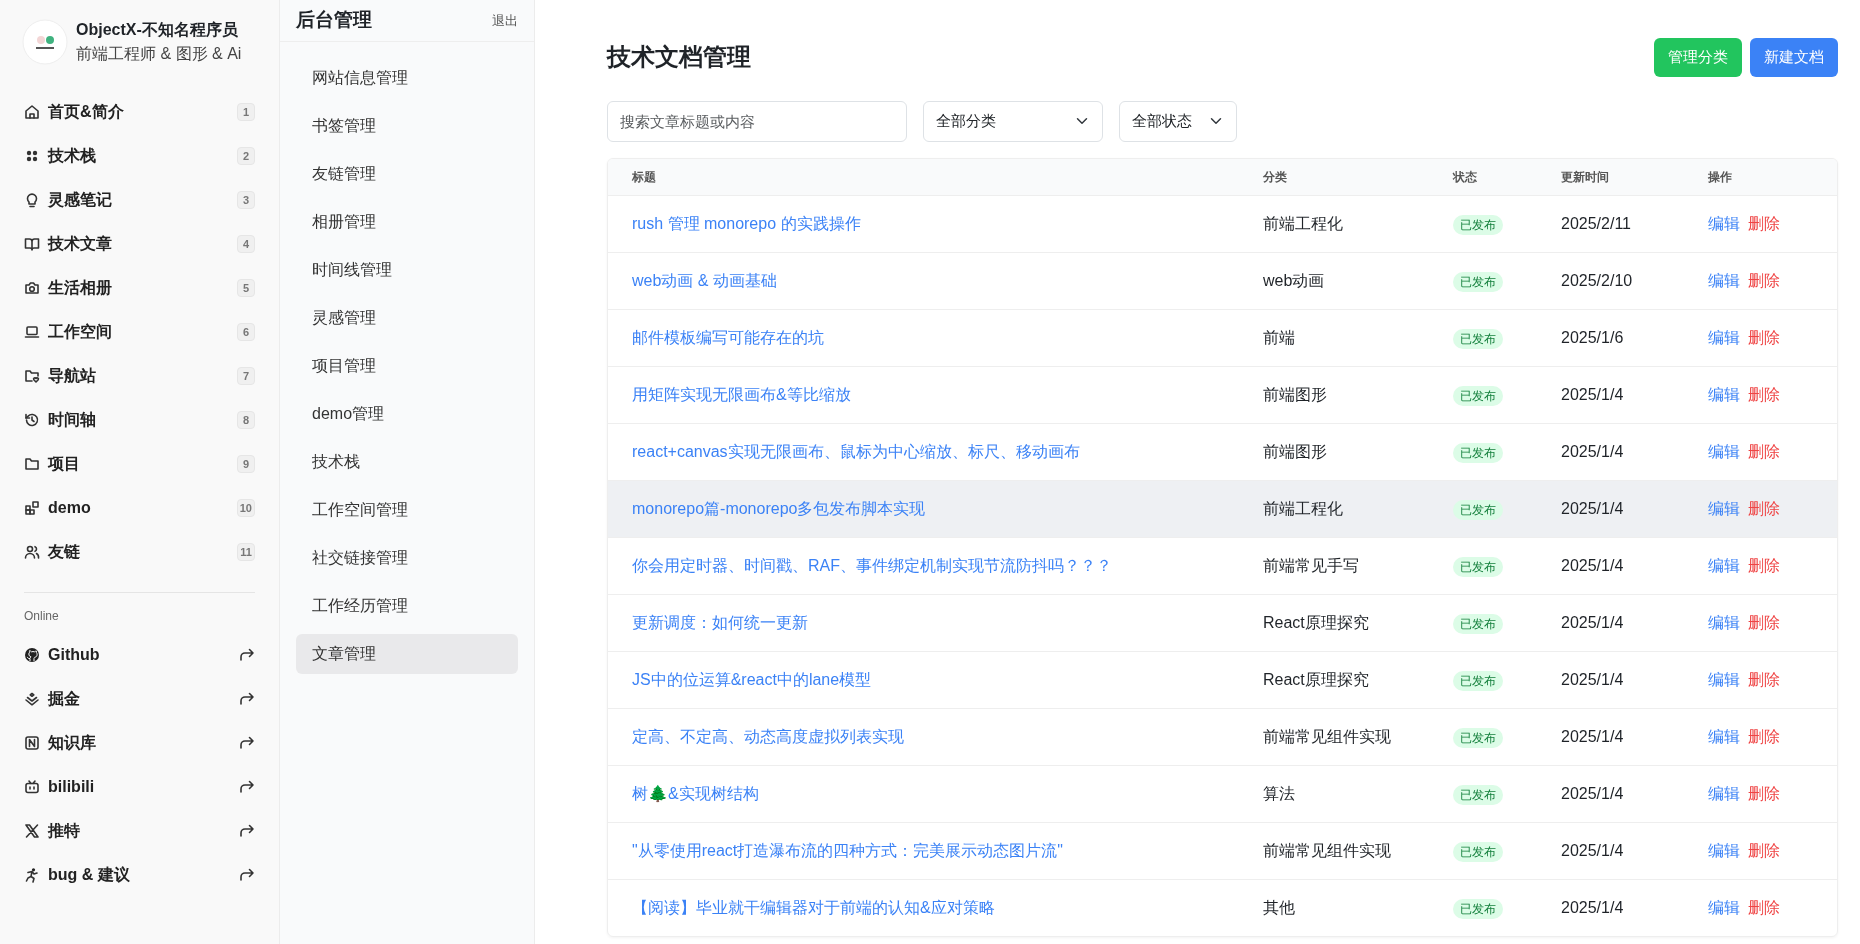  Describe the element at coordinates (704, 280) in the screenshot. I see `article-title-link: web动画 & 动画基础` at that location.